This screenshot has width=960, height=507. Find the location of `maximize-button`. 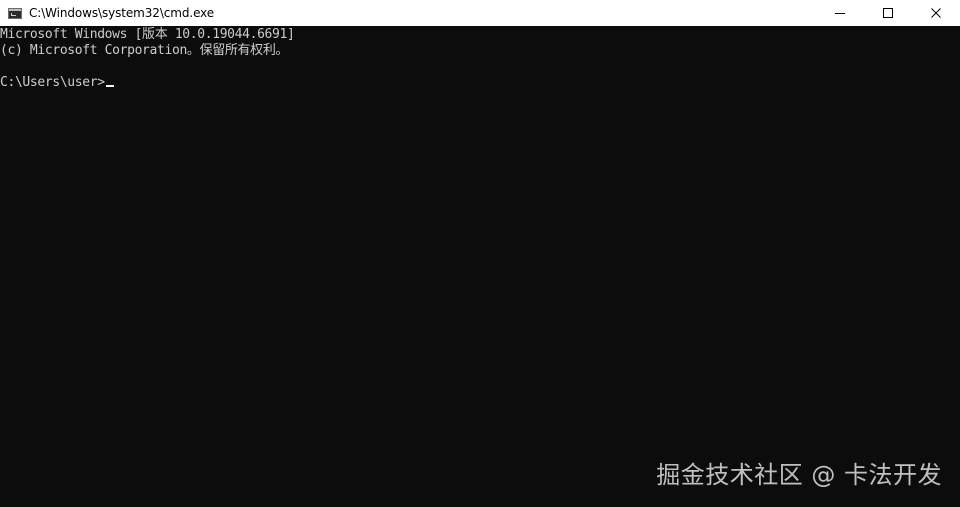

maximize-button is located at coordinates (888, 13).